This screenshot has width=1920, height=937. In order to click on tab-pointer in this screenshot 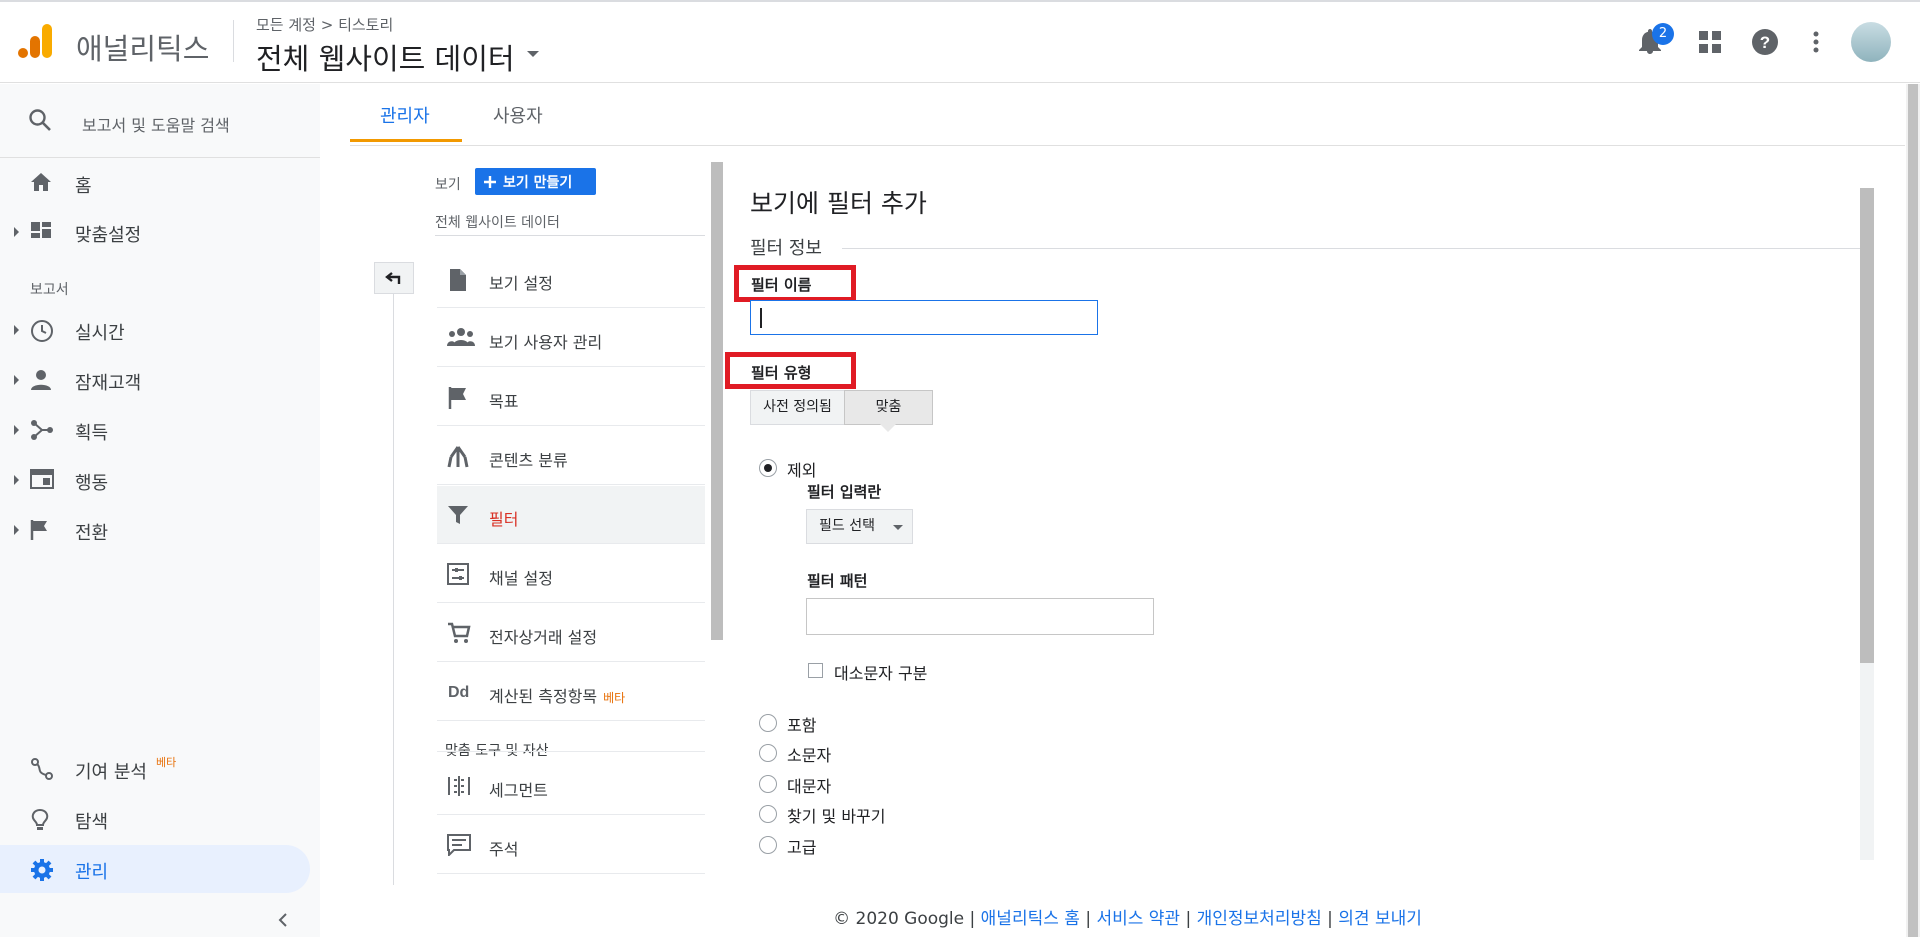, I will do `click(888, 428)`.